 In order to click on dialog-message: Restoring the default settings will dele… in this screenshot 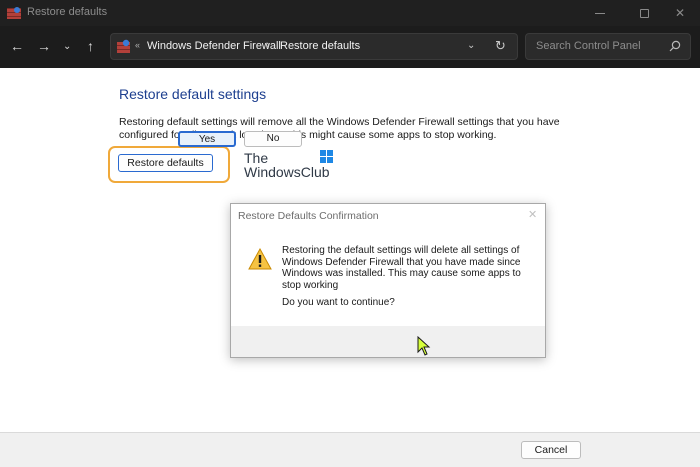, I will do `click(401, 268)`.